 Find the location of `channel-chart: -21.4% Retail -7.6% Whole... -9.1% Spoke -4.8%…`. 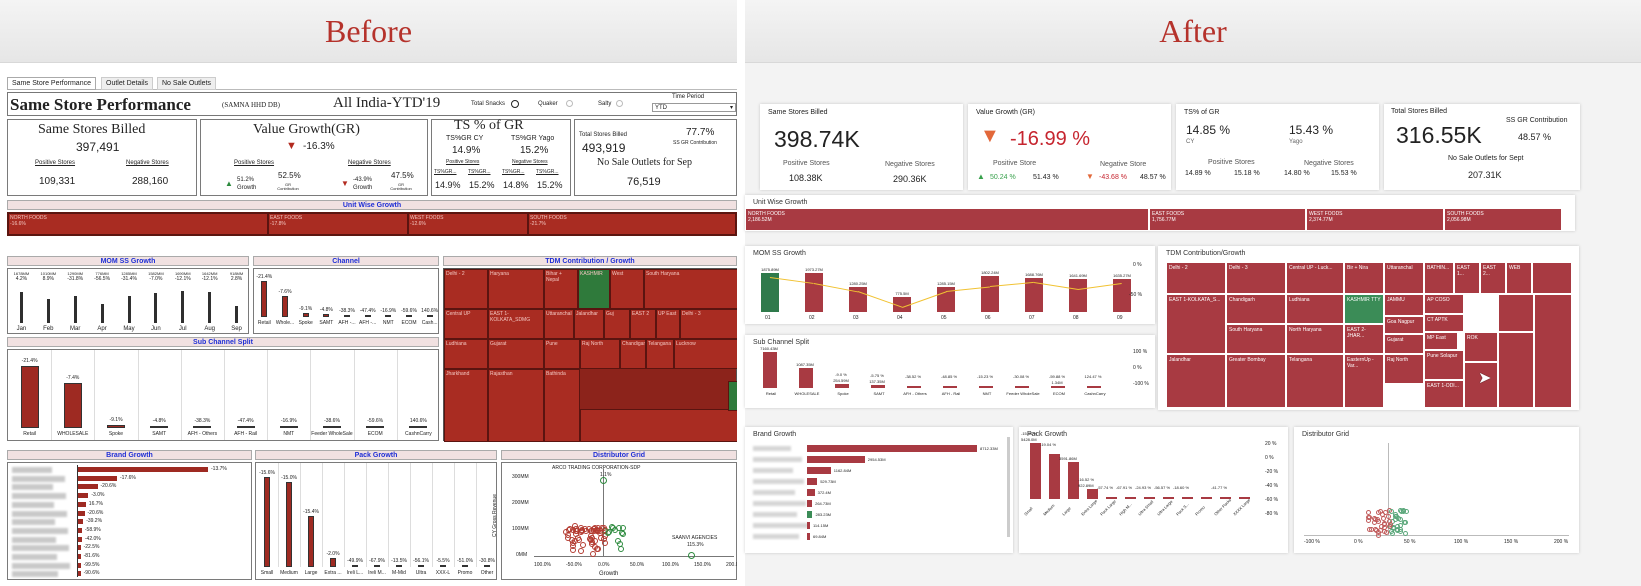

channel-chart: -21.4% Retail -7.6% Whole... -9.1% Spoke -4.8%… is located at coordinates (346, 301).